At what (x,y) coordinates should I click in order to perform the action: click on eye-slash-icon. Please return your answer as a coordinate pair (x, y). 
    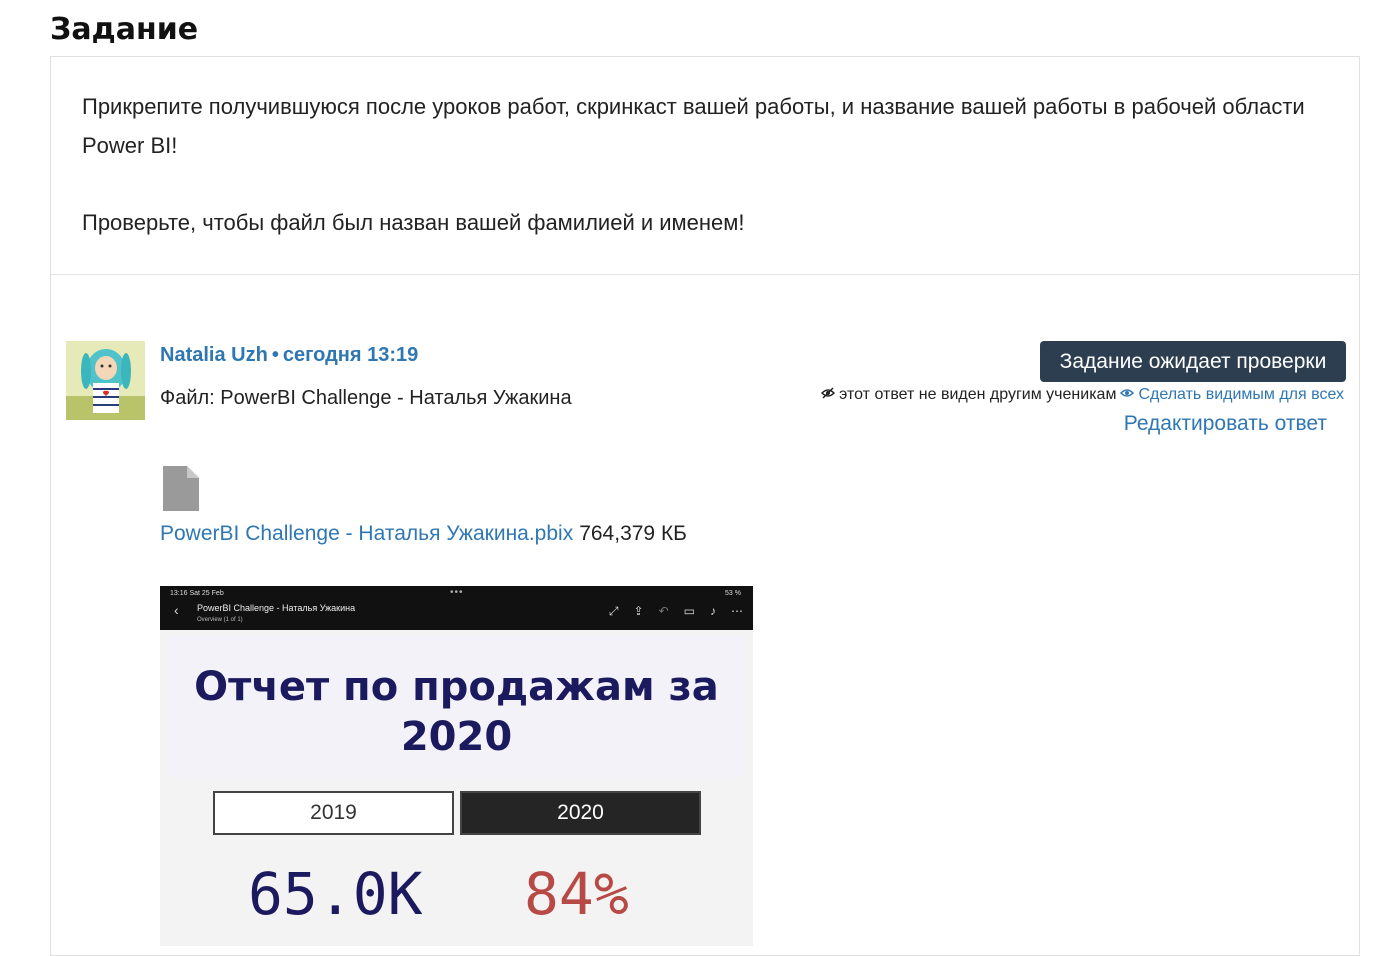
    Looking at the image, I should click on (828, 395).